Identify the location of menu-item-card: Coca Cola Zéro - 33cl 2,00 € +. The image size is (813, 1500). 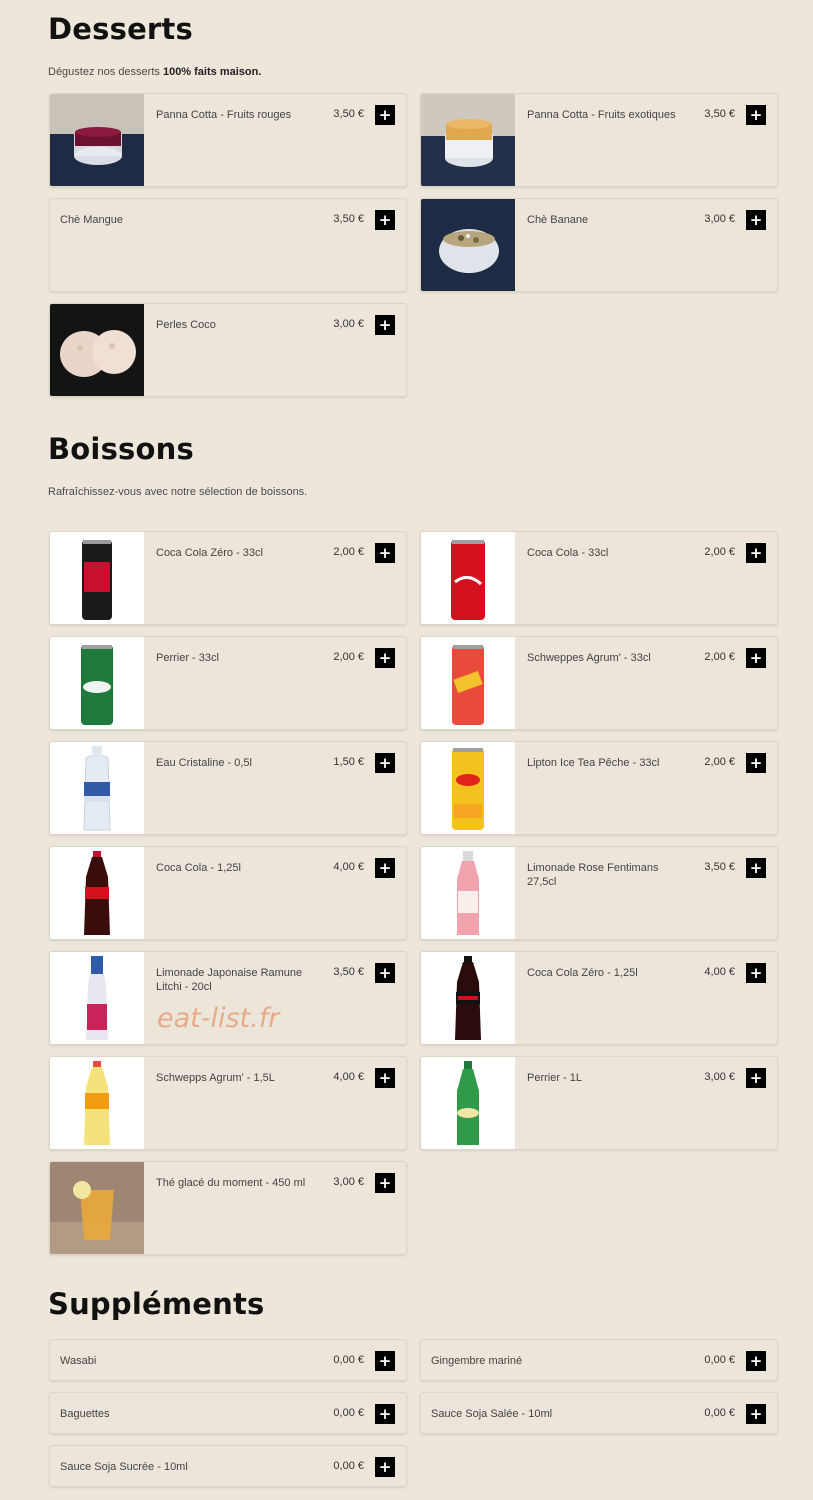
(228, 578).